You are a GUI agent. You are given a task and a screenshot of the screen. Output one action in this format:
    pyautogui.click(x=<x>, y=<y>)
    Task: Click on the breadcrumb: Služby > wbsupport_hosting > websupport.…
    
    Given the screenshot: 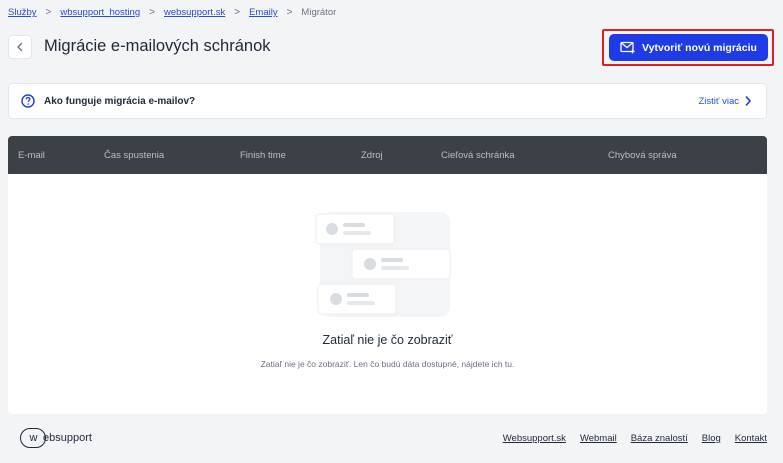 What is the action you would take?
    pyautogui.click(x=172, y=12)
    